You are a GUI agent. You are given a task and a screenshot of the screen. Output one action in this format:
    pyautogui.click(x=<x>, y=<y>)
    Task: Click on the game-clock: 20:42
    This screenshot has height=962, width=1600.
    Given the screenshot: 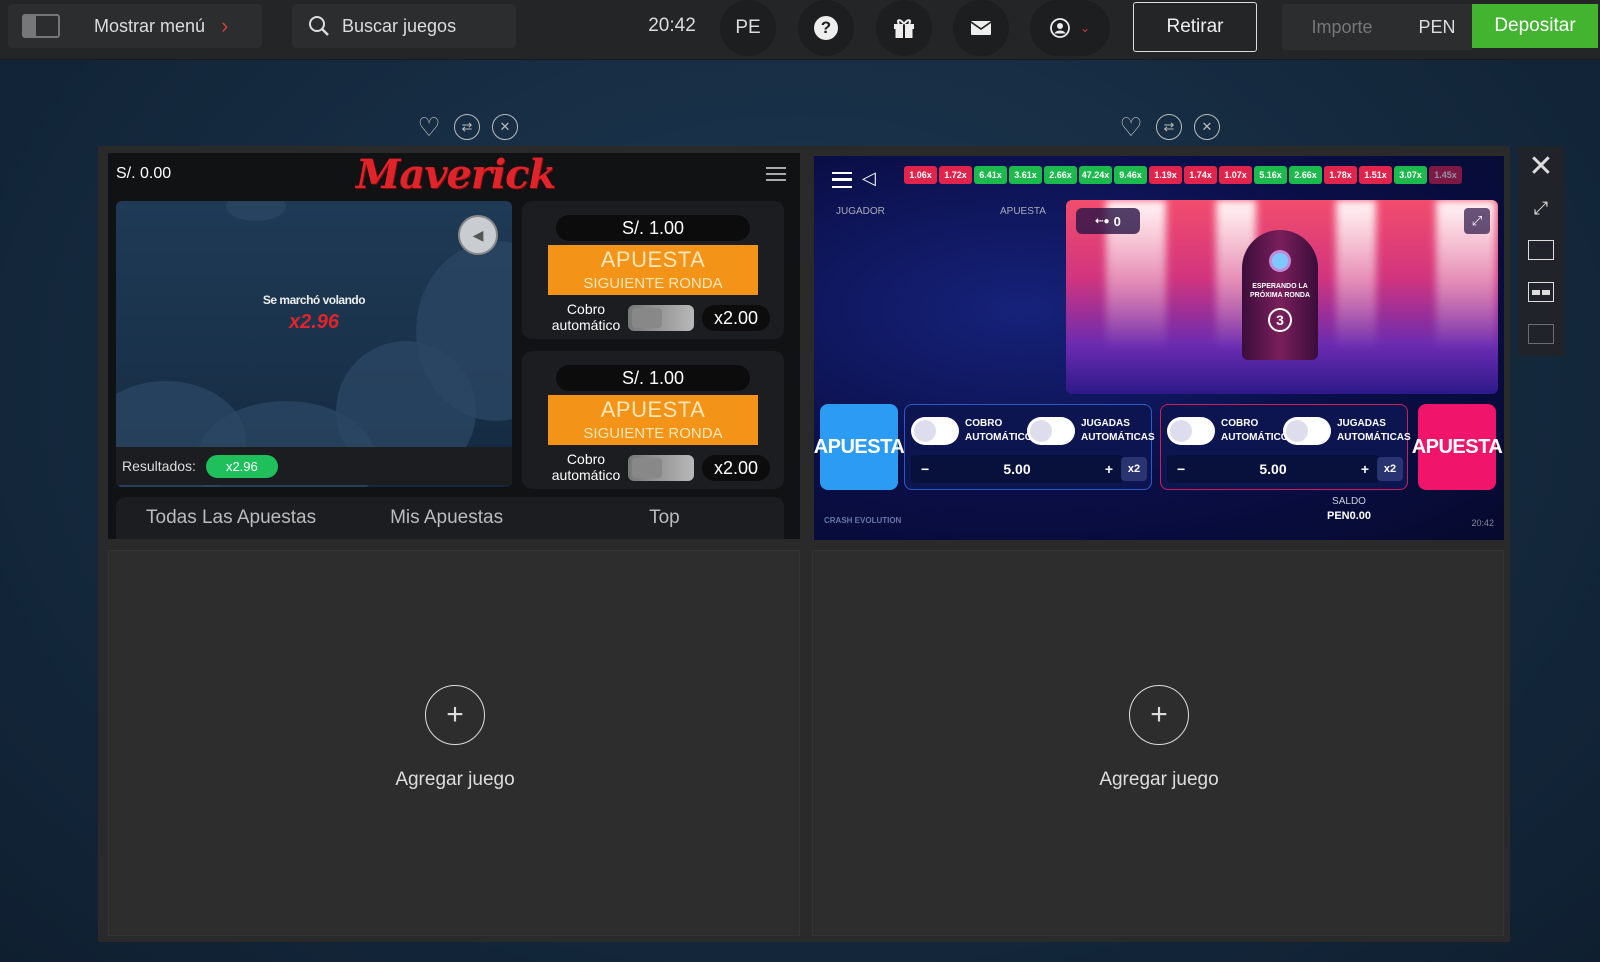 What is the action you would take?
    pyautogui.click(x=1482, y=523)
    